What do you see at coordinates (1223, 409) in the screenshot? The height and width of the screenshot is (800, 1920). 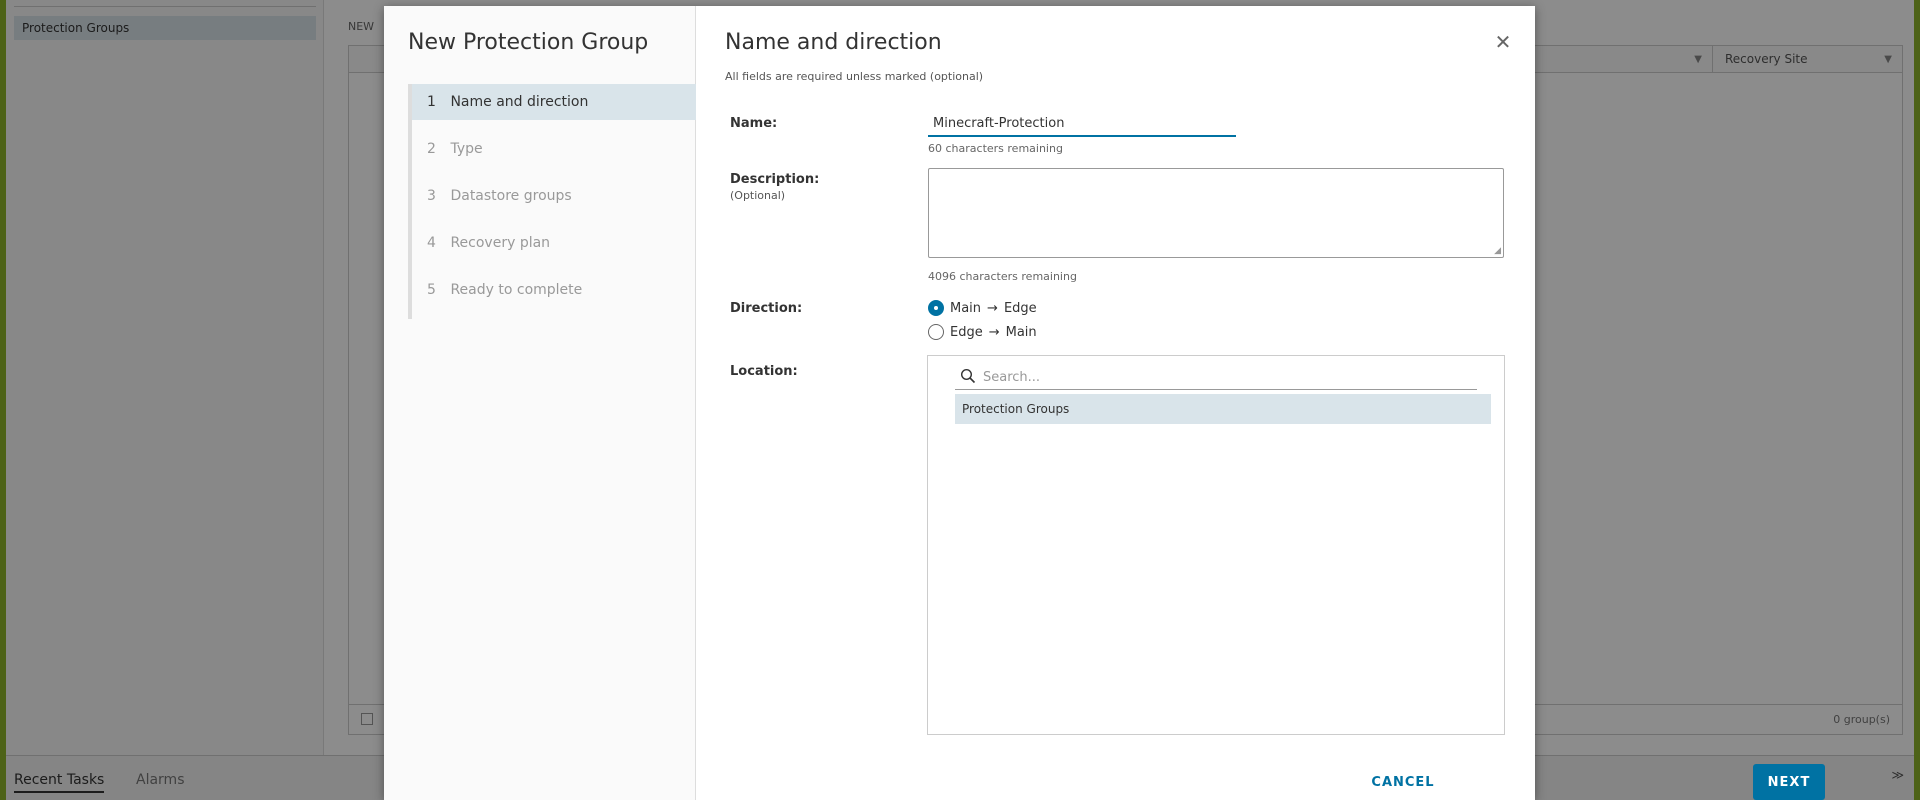 I see `tree-item-protection-groups: Protection Groups` at bounding box center [1223, 409].